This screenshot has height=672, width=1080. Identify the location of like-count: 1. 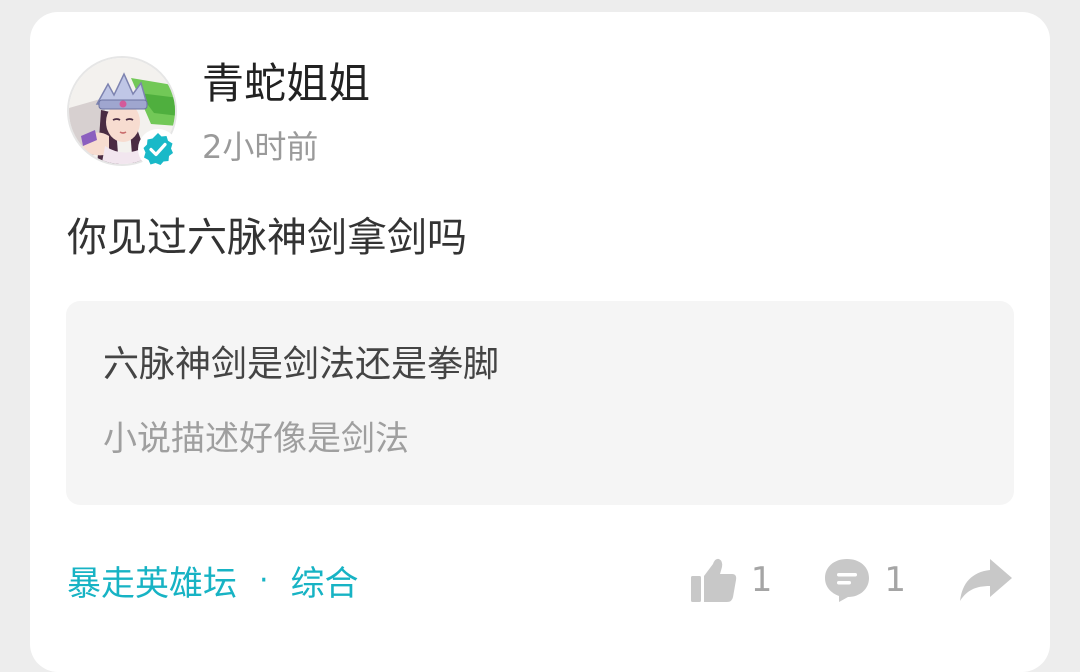
(761, 580).